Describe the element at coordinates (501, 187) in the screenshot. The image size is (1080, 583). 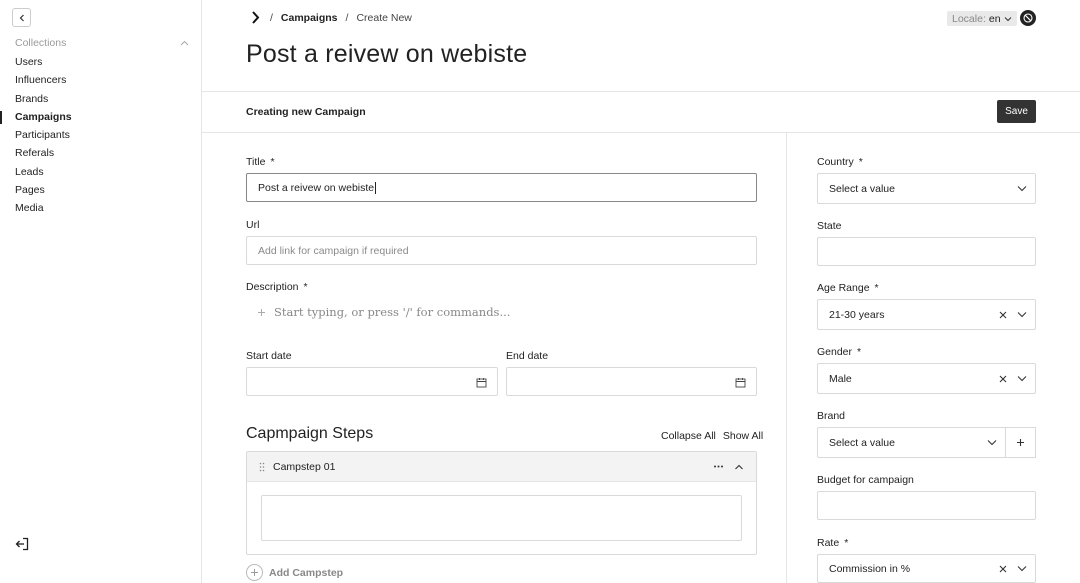
I see `title-input: Post a reivew on webiste` at that location.